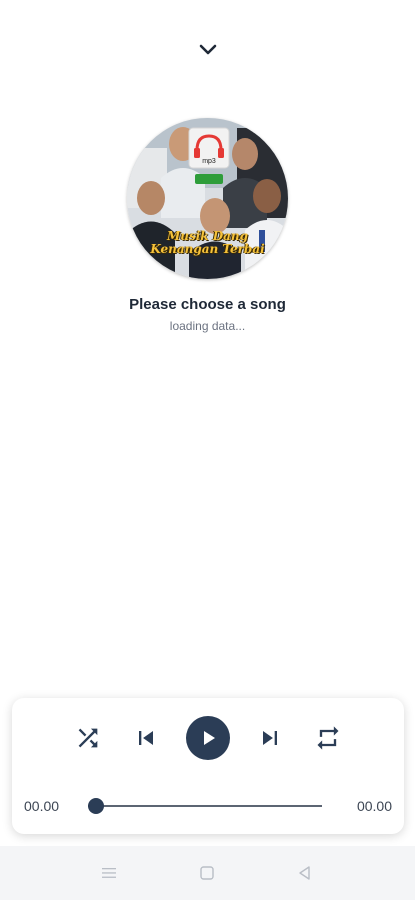 The height and width of the screenshot is (900, 415). I want to click on play-icon, so click(209, 738).